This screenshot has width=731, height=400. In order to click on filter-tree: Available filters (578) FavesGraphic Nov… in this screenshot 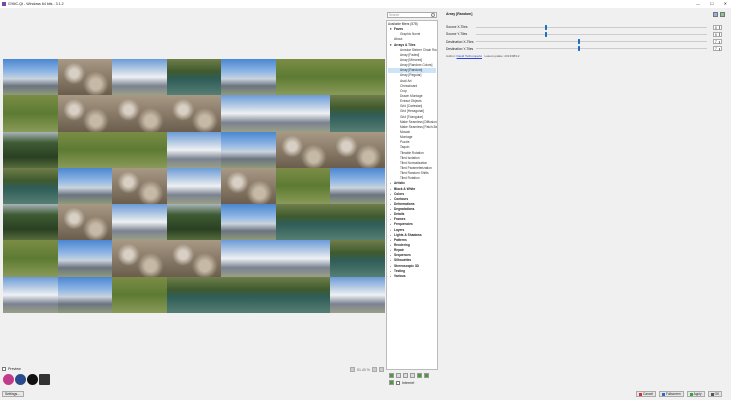, I will do `click(412, 195)`.